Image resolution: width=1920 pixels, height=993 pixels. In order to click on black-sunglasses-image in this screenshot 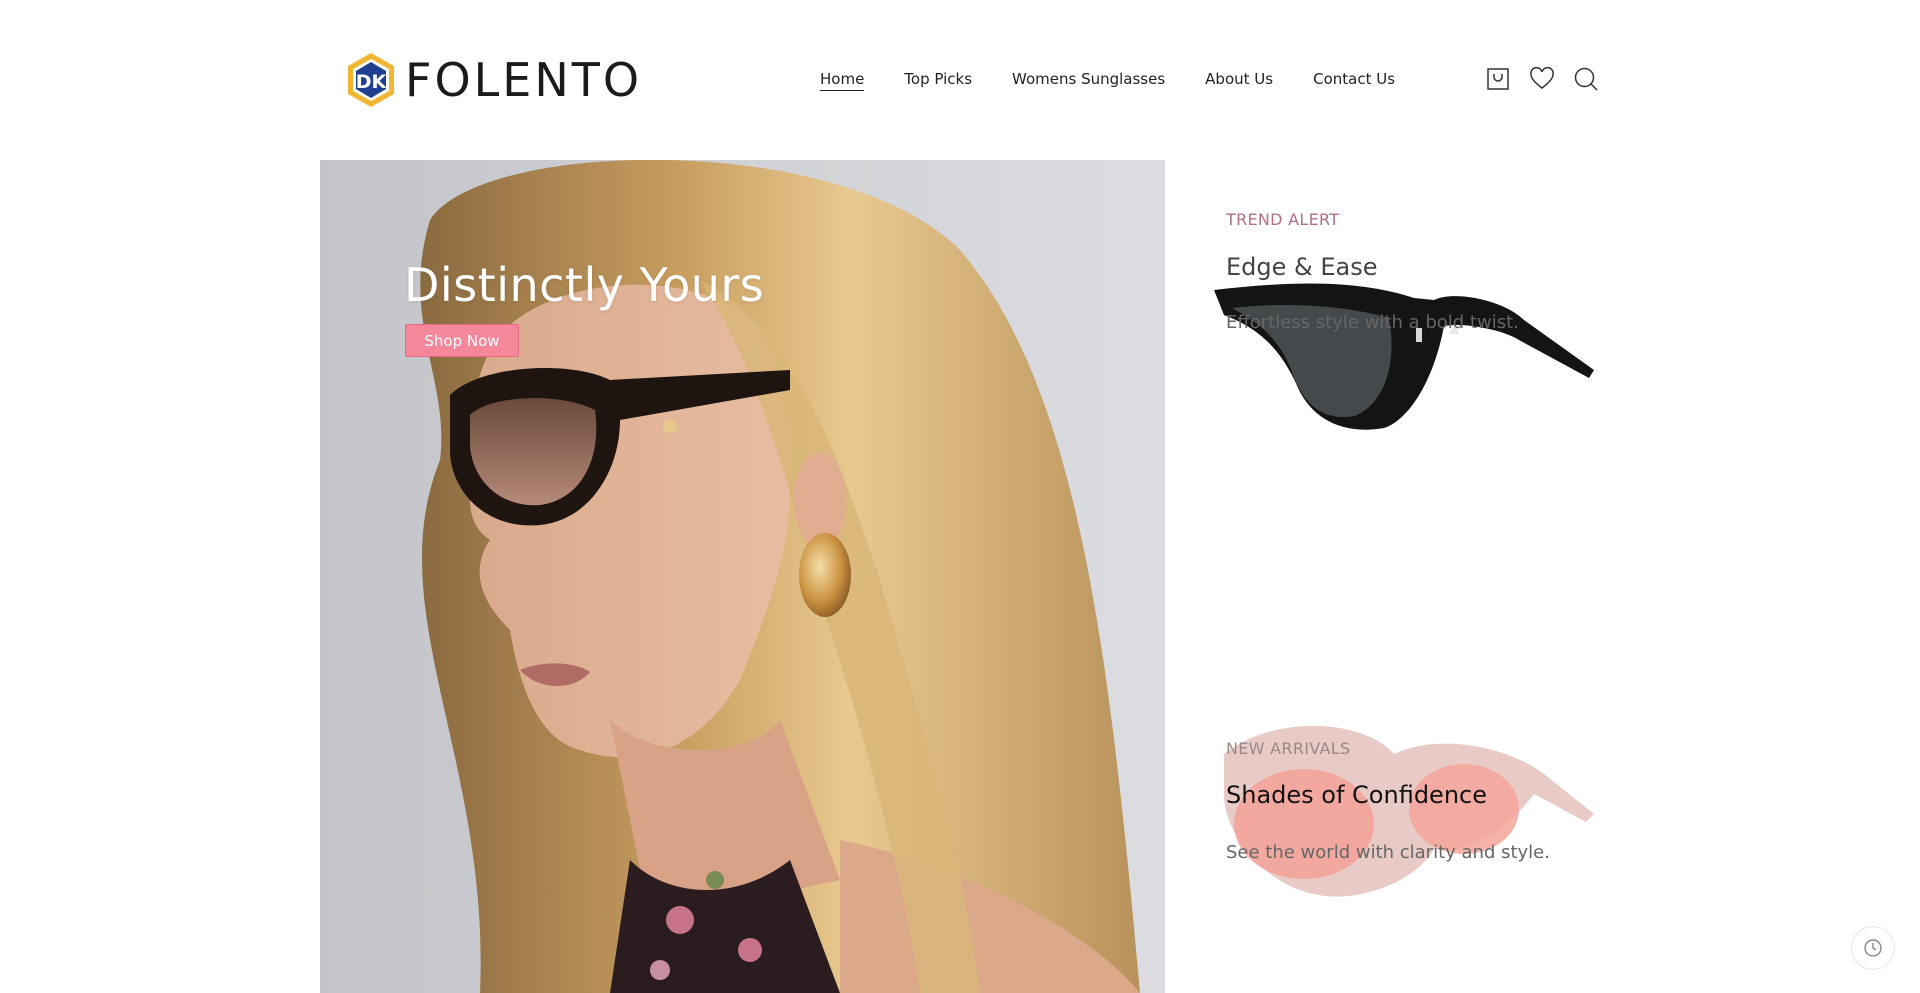, I will do `click(1404, 356)`.